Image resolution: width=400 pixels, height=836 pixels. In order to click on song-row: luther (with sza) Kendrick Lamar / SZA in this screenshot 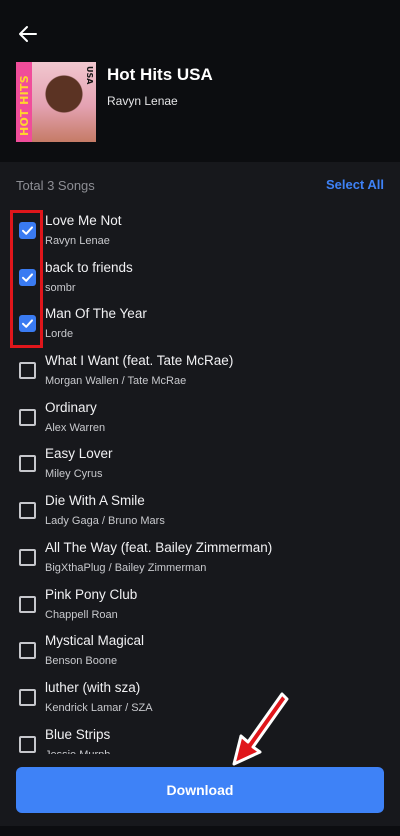, I will do `click(200, 696)`.